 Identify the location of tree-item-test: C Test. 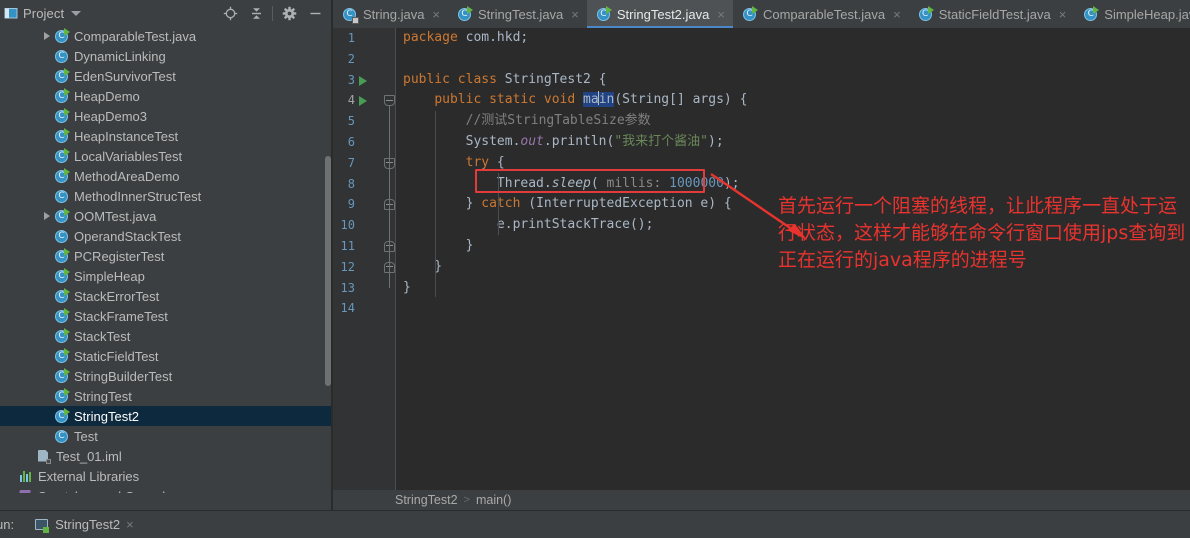
(166, 436).